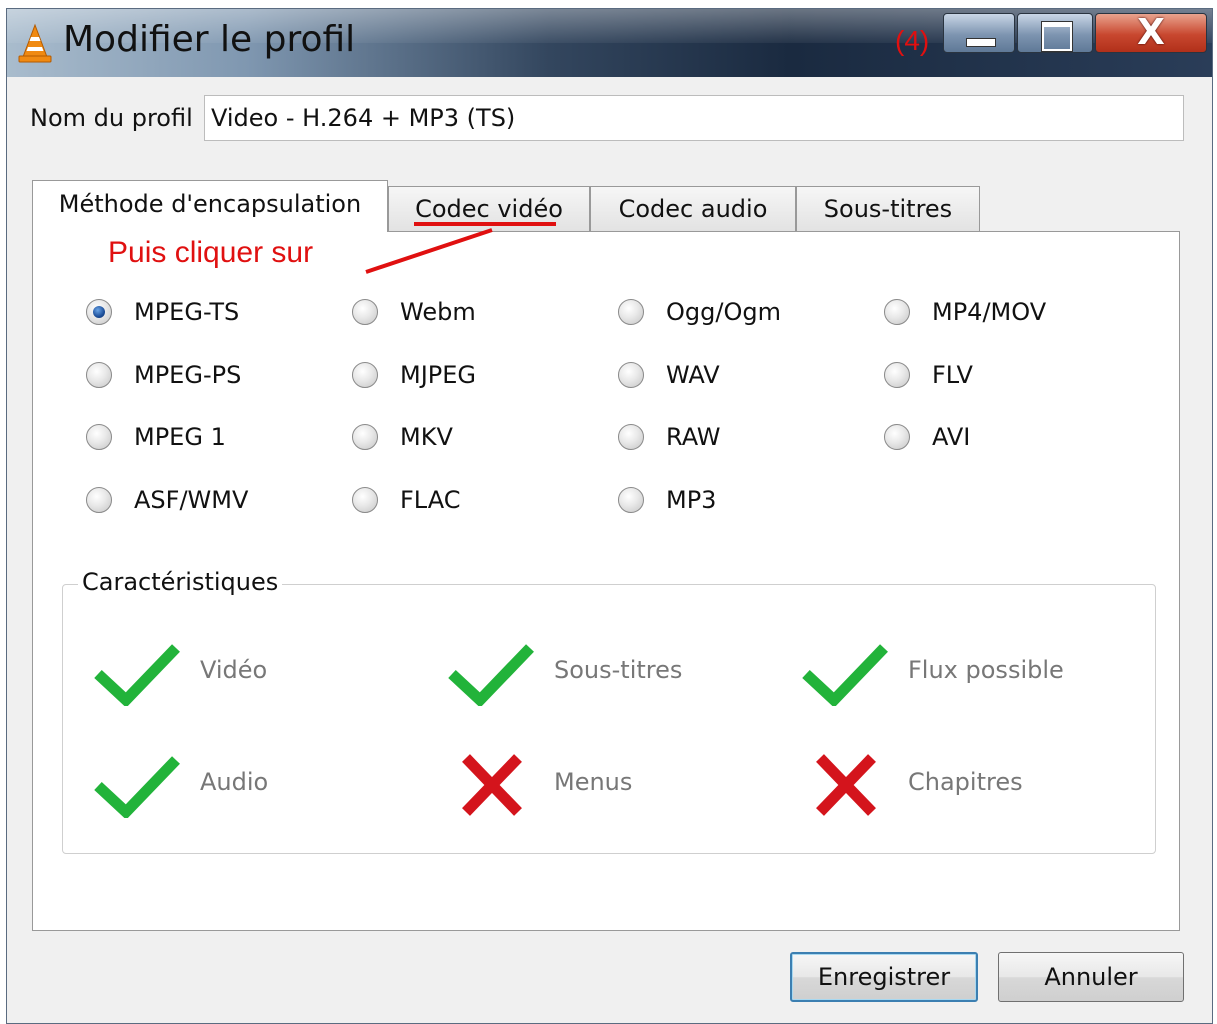  Describe the element at coordinates (35, 43) in the screenshot. I see `vlc-cone-icon` at that location.